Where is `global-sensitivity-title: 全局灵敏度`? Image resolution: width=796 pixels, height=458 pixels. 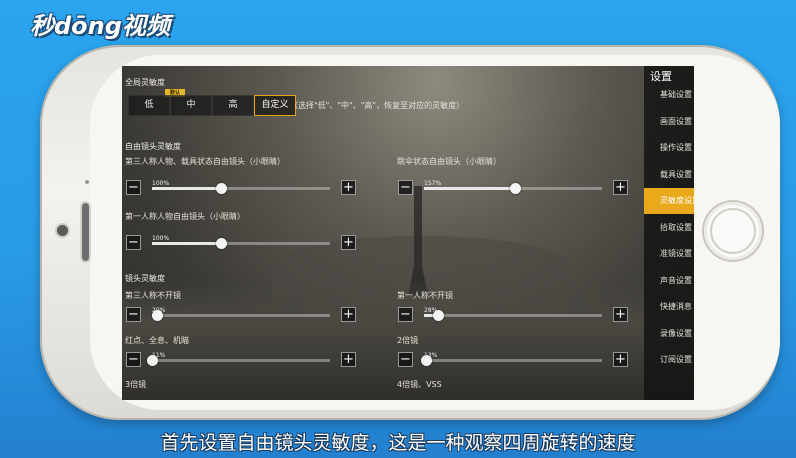 global-sensitivity-title: 全局灵敏度 is located at coordinates (145, 82).